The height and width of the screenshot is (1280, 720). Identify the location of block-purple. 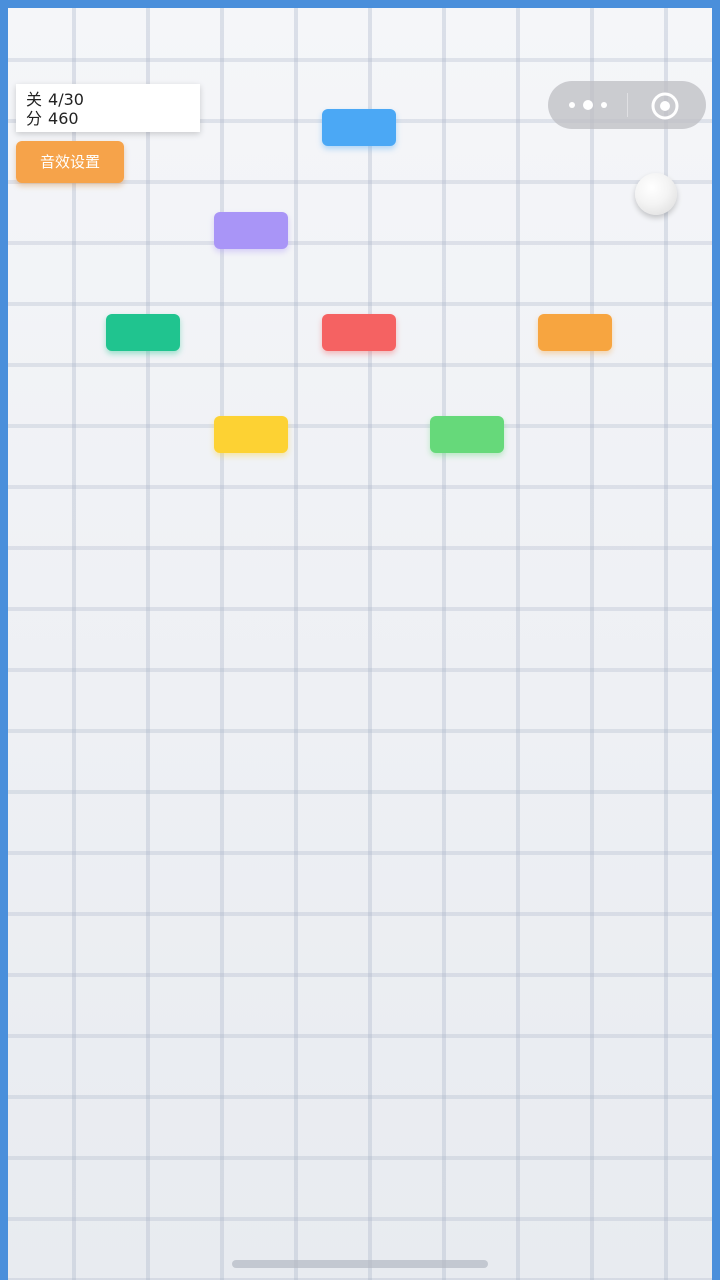
(251, 230).